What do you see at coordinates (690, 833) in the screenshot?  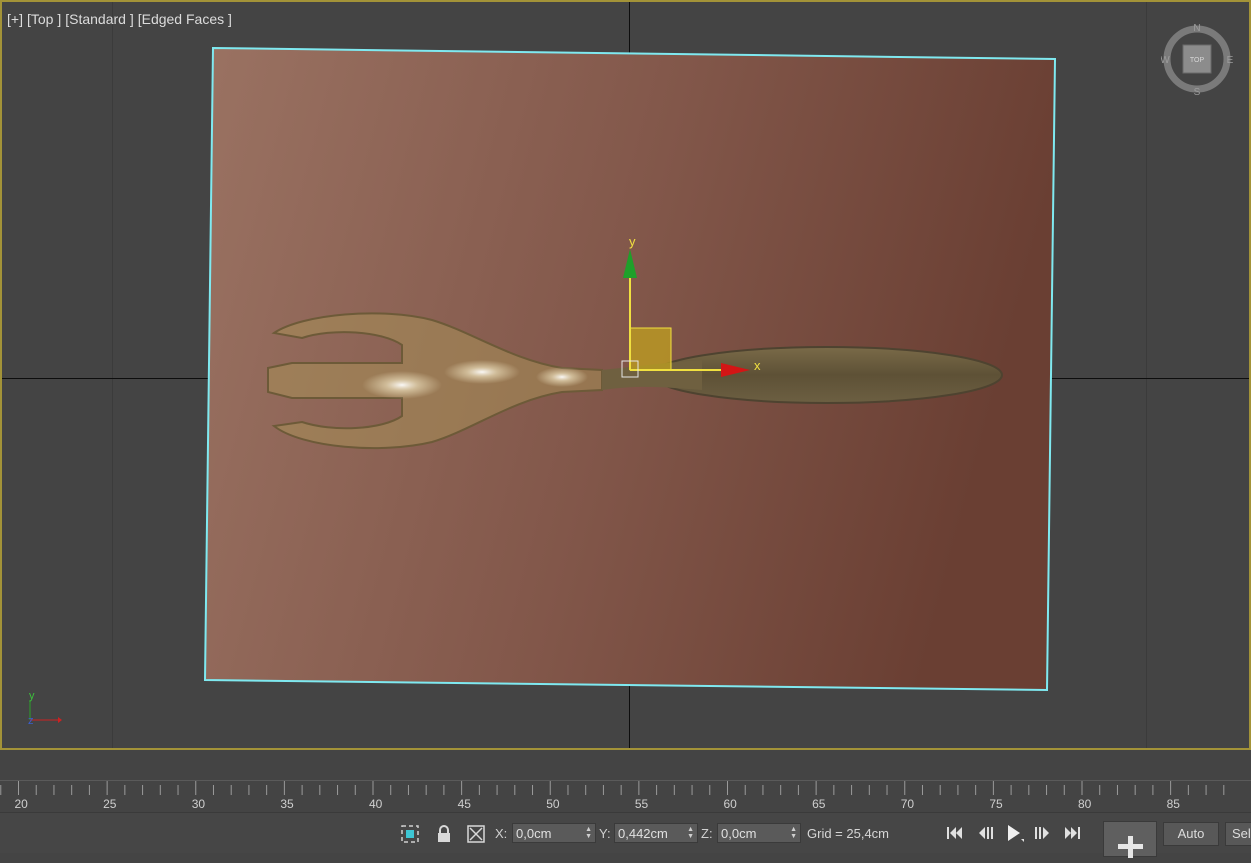 I see `y-coord-spinner: ▲ ▼` at bounding box center [690, 833].